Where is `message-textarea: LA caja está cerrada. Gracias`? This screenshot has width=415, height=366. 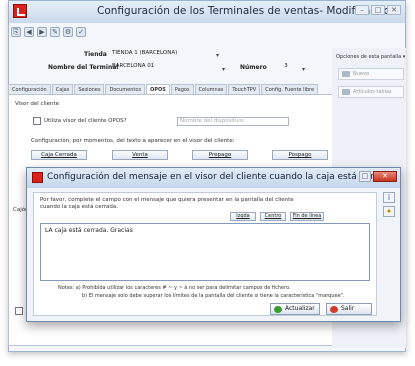
message-textarea: LA caja está cerrada. Gracias is located at coordinates (205, 252).